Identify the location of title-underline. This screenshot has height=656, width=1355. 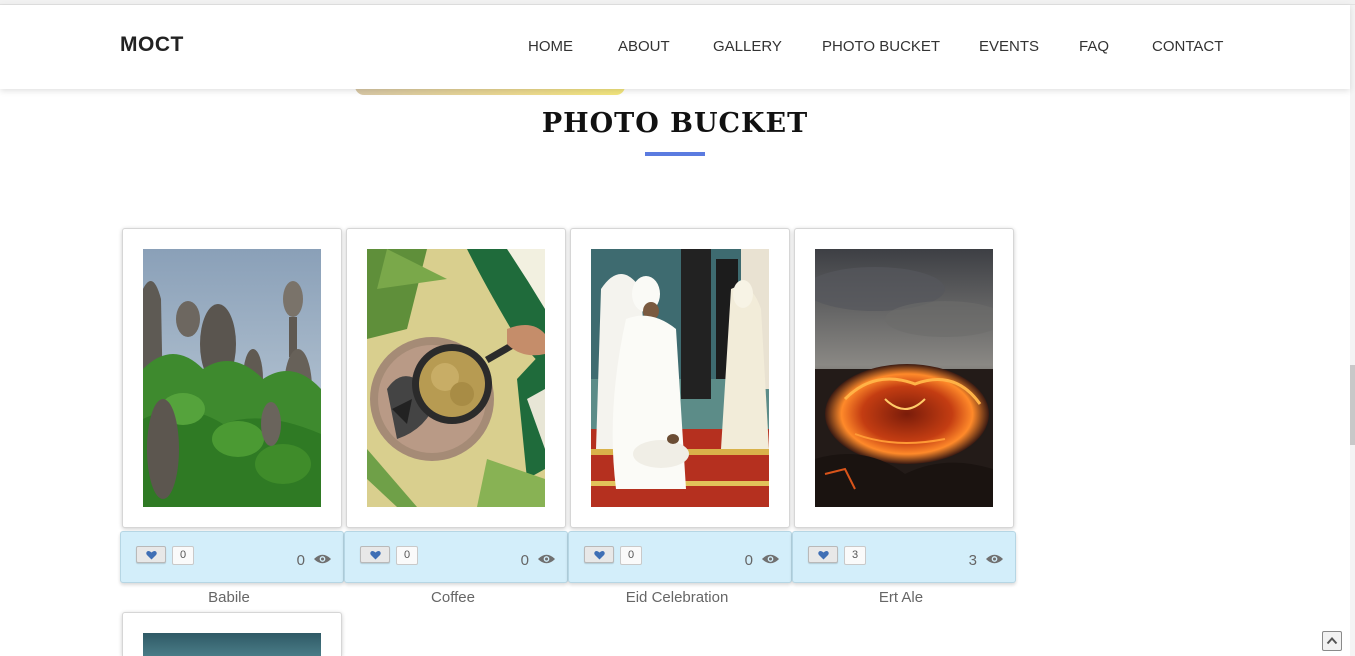
(675, 154).